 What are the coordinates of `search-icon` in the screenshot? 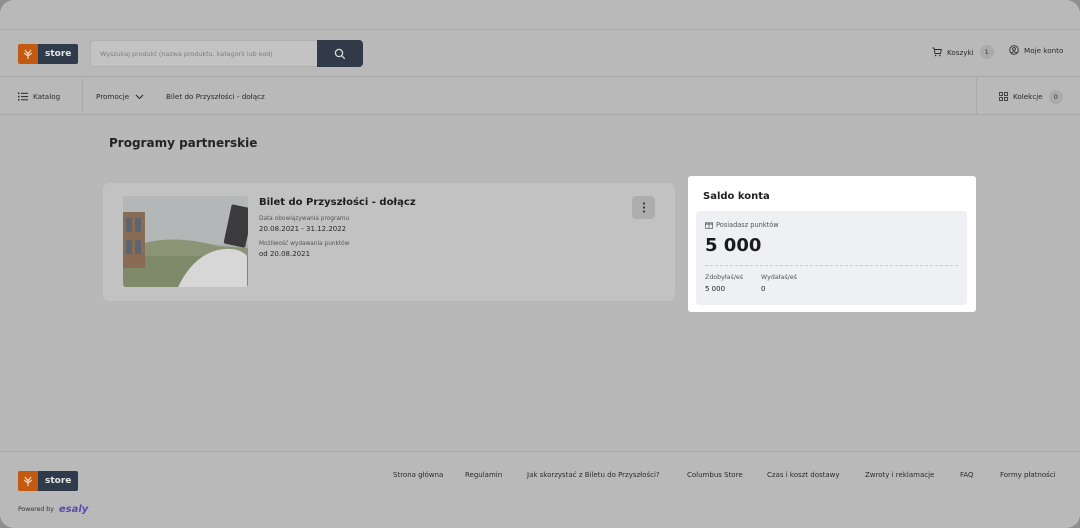 It's located at (340, 53).